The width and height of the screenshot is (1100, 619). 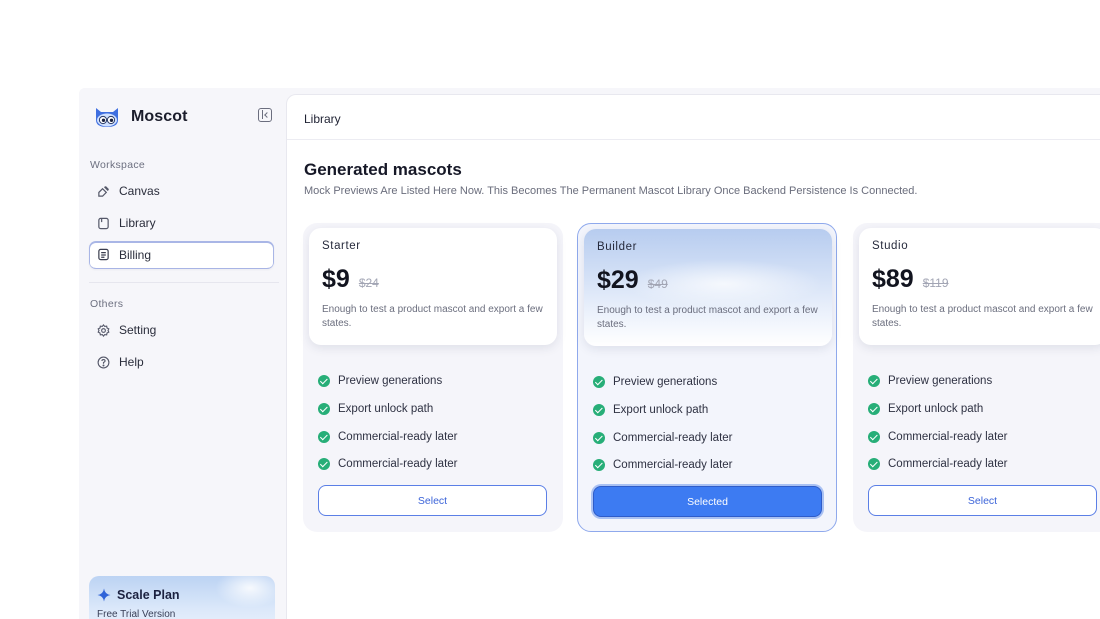 I want to click on canvas-icon, so click(x=104, y=191).